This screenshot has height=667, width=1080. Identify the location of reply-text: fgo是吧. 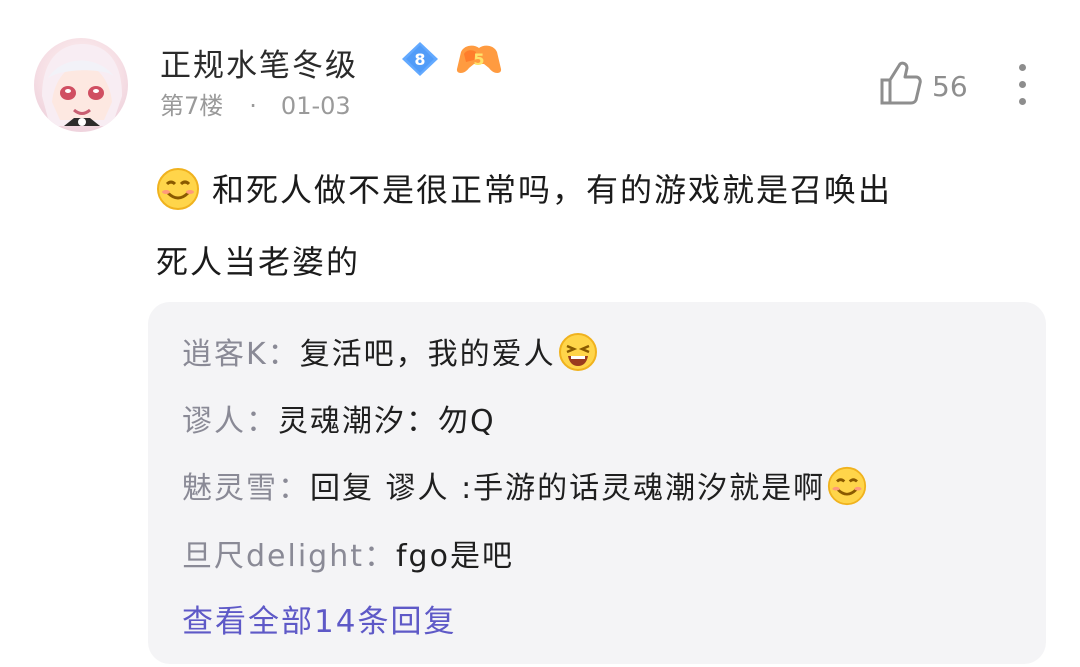
(455, 556).